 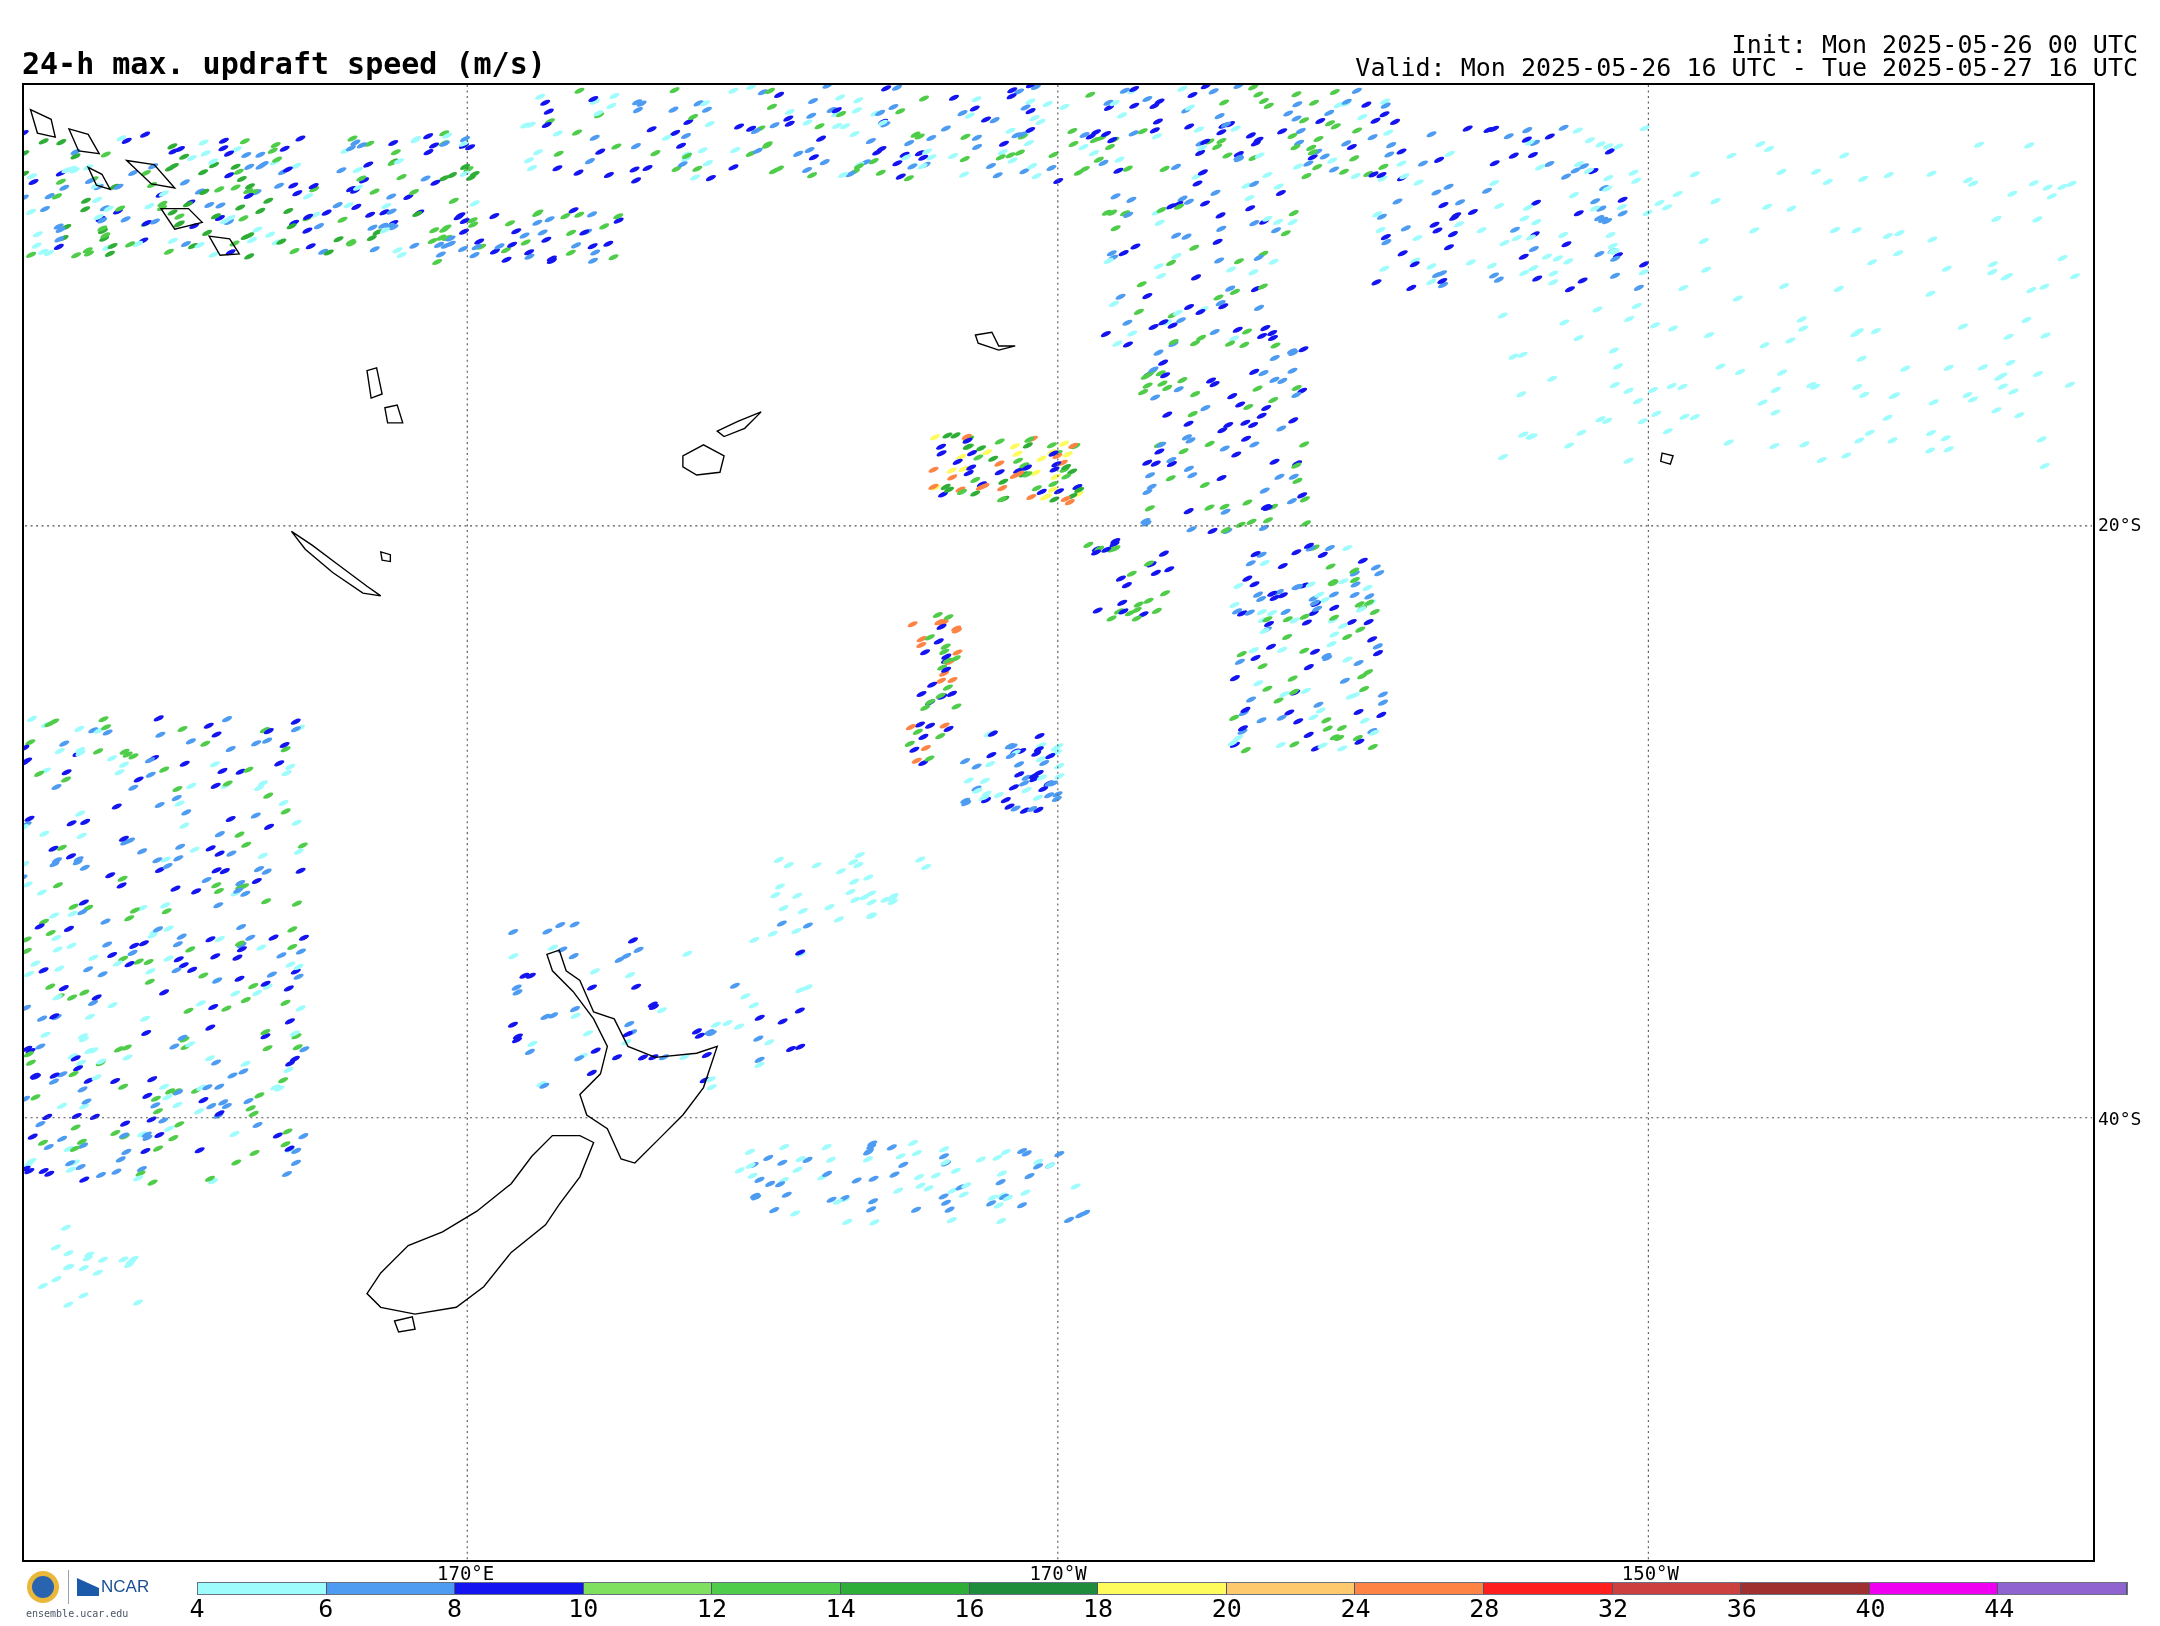 I want to click on scale-tick-label: 44, so click(x=1999, y=1608).